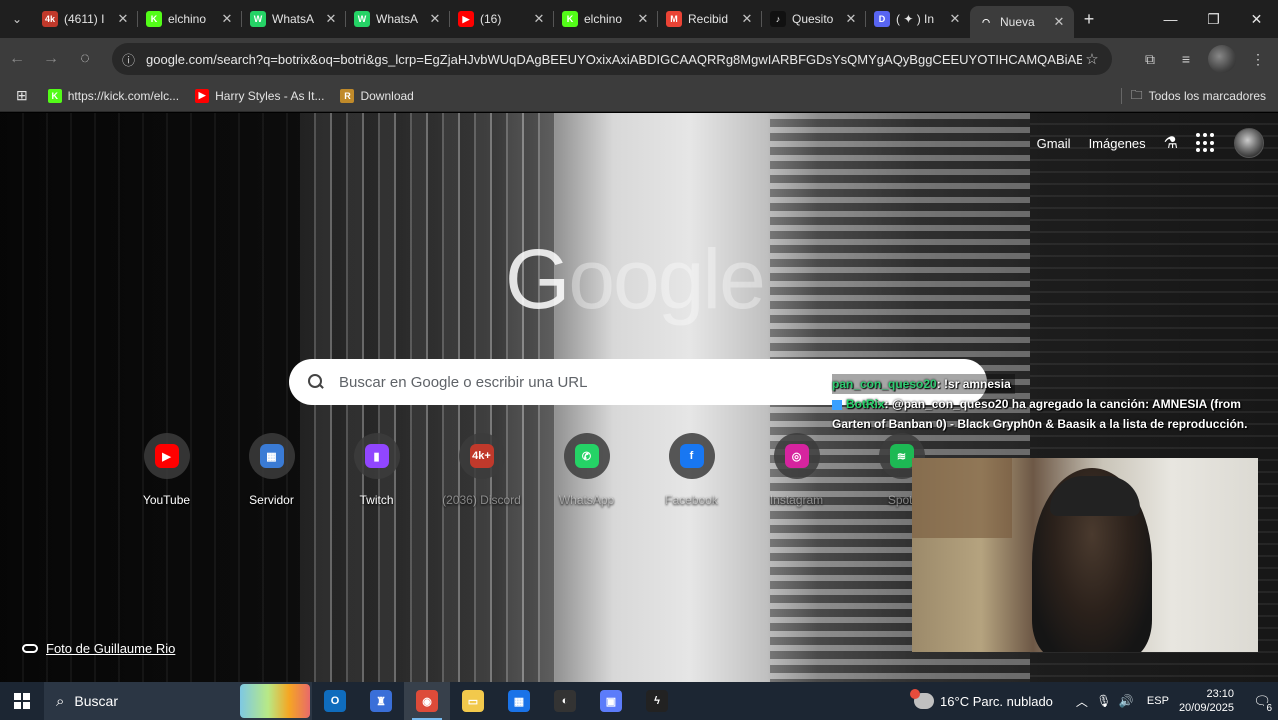 This screenshot has height=720, width=1278. I want to click on tab-title: (4611) I, so click(84, 19).